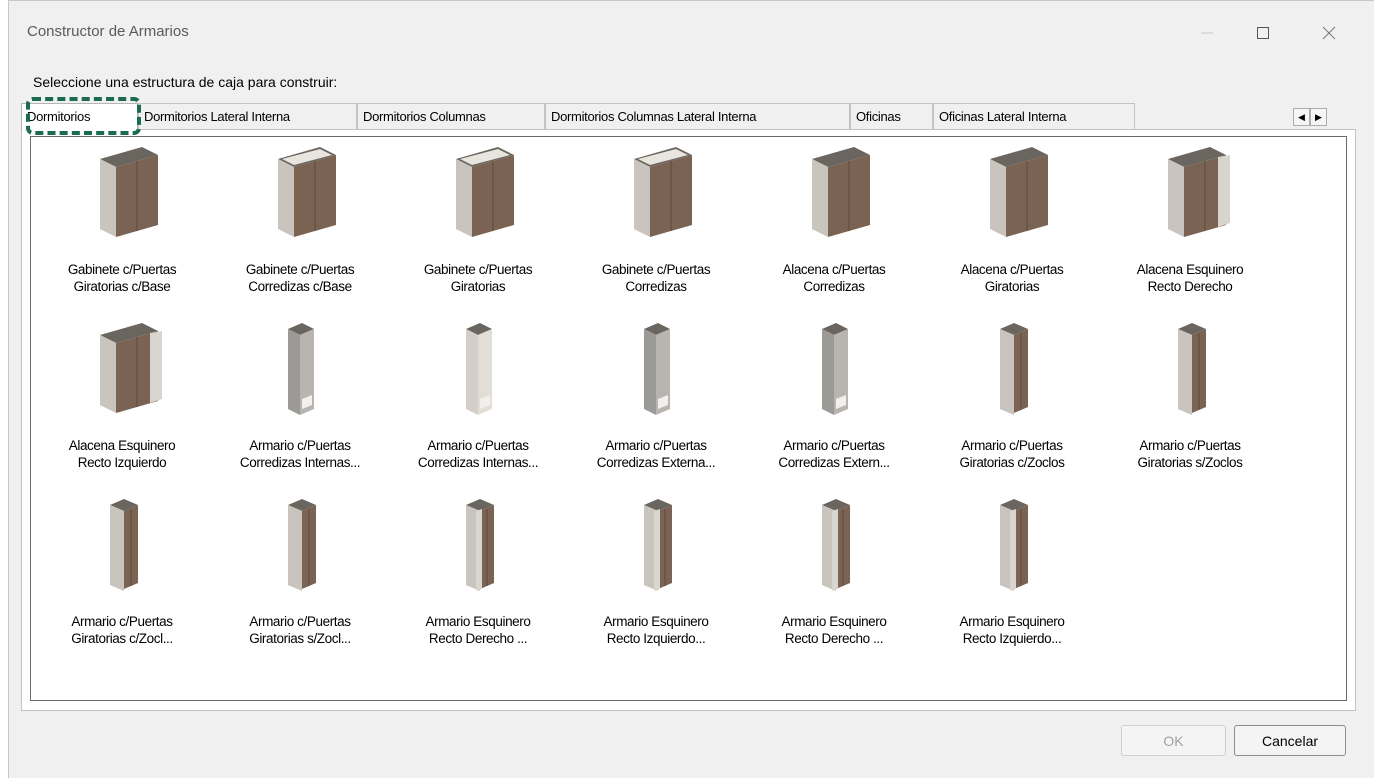  Describe the element at coordinates (1301, 117) in the screenshot. I see `tab-scroll-left-icon: ◀` at that location.